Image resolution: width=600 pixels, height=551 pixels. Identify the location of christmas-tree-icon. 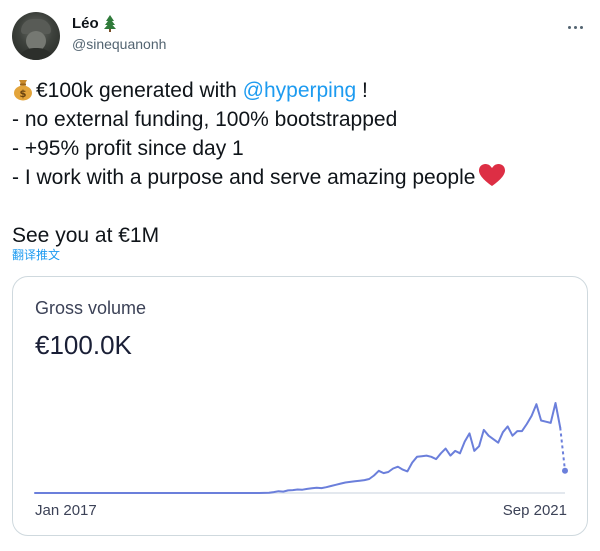
(110, 23).